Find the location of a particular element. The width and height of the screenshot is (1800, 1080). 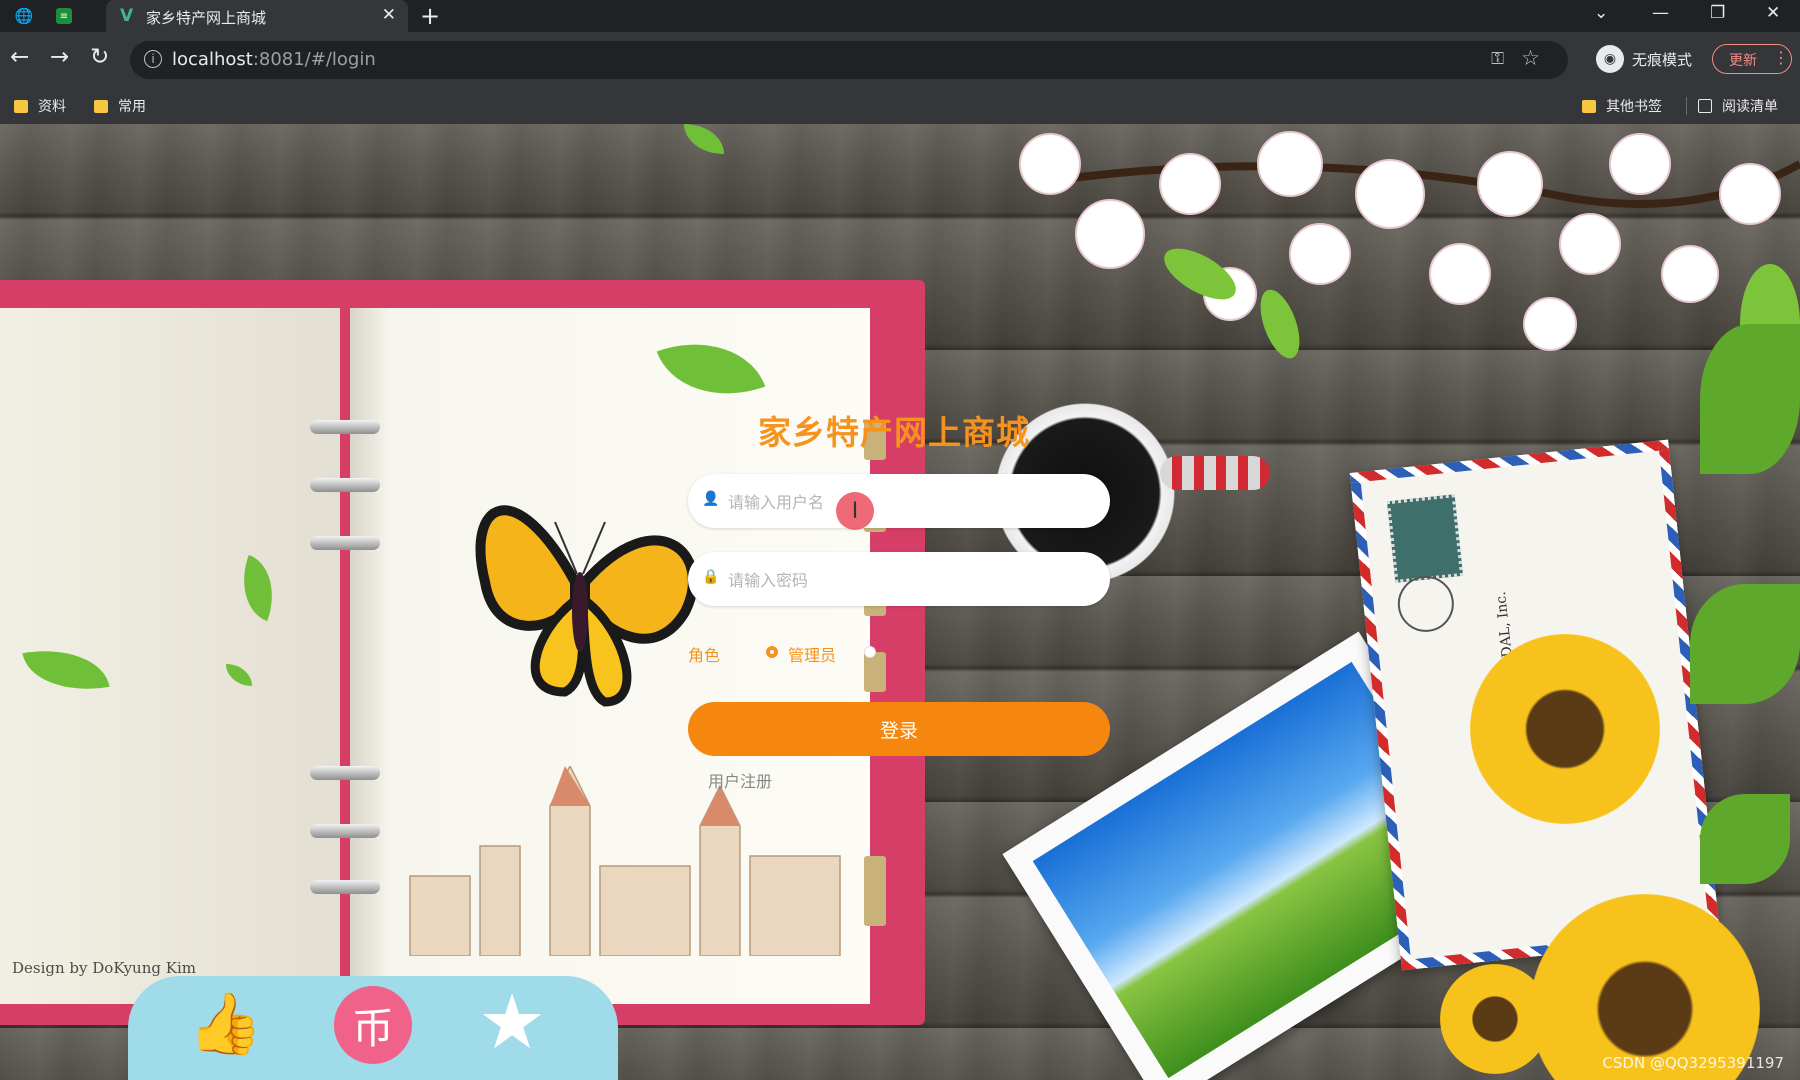

user-icon: 👤 is located at coordinates (711, 499).